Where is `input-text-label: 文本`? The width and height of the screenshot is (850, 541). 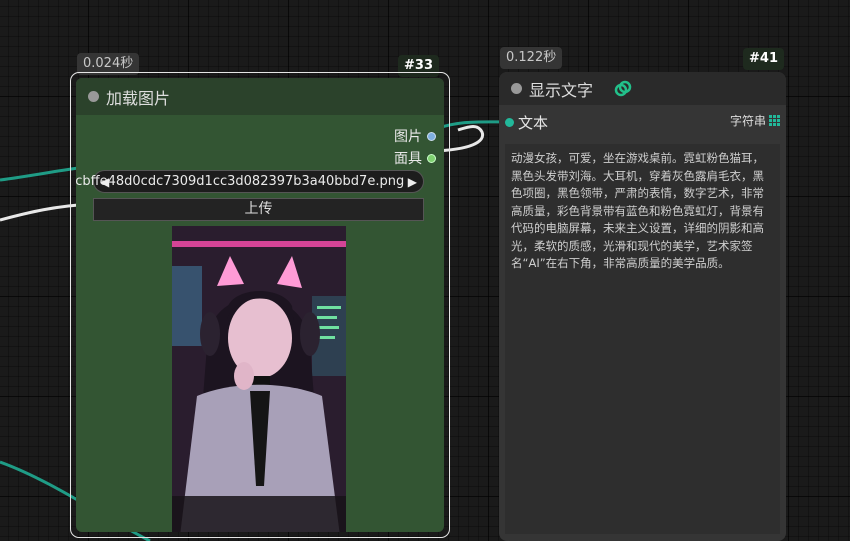
input-text-label: 文本 is located at coordinates (533, 123).